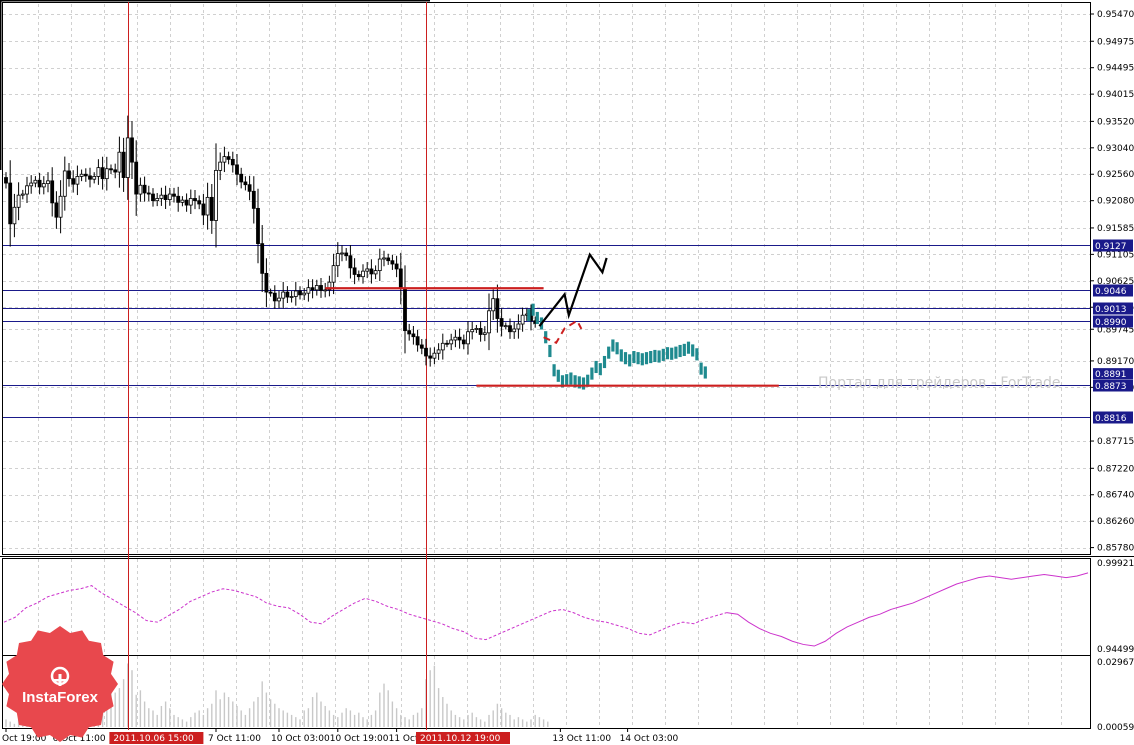 This screenshot has width=1134, height=745. I want to click on time-label-highlight: 2011.10.06 15:00, so click(153, 739).